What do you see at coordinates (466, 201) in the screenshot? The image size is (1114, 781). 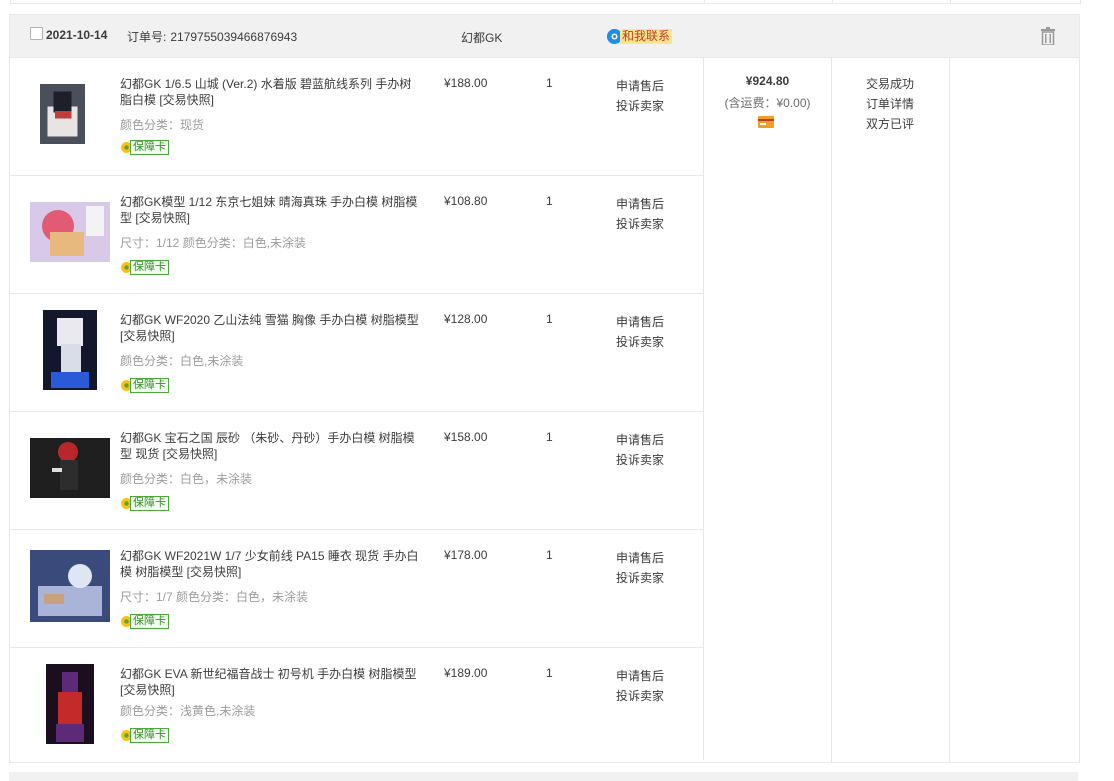 I see `product-price: ¥108.80` at bounding box center [466, 201].